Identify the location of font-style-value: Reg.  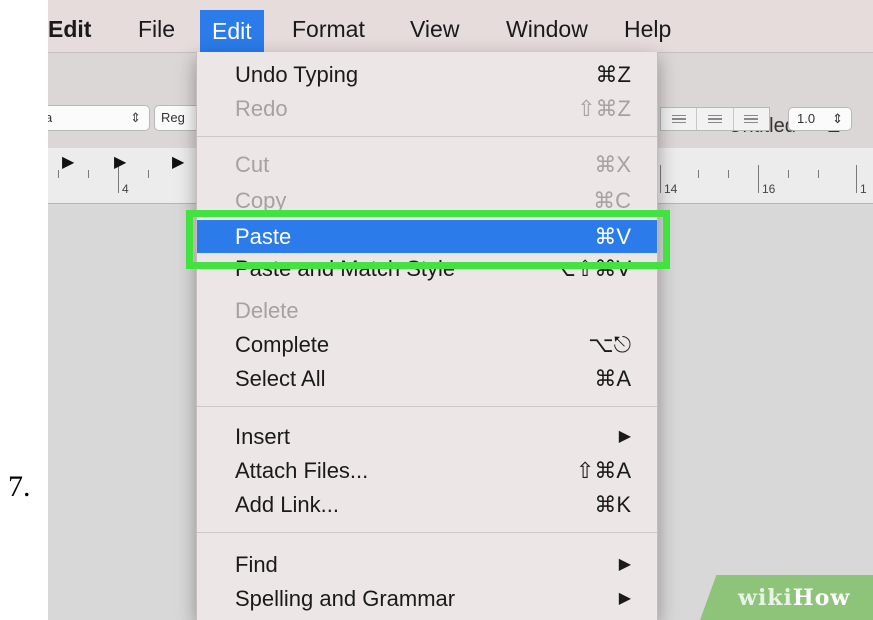
(173, 117).